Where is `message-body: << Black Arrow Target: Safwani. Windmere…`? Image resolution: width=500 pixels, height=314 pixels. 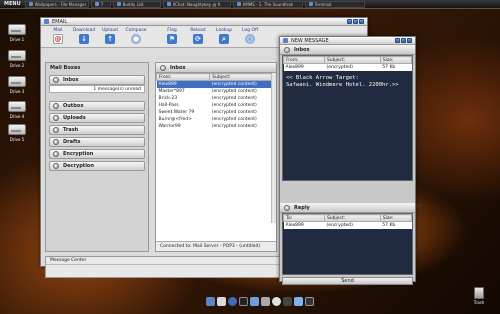
message-body: << Black Arrow Target: Safwani. Windmere… is located at coordinates (342, 81).